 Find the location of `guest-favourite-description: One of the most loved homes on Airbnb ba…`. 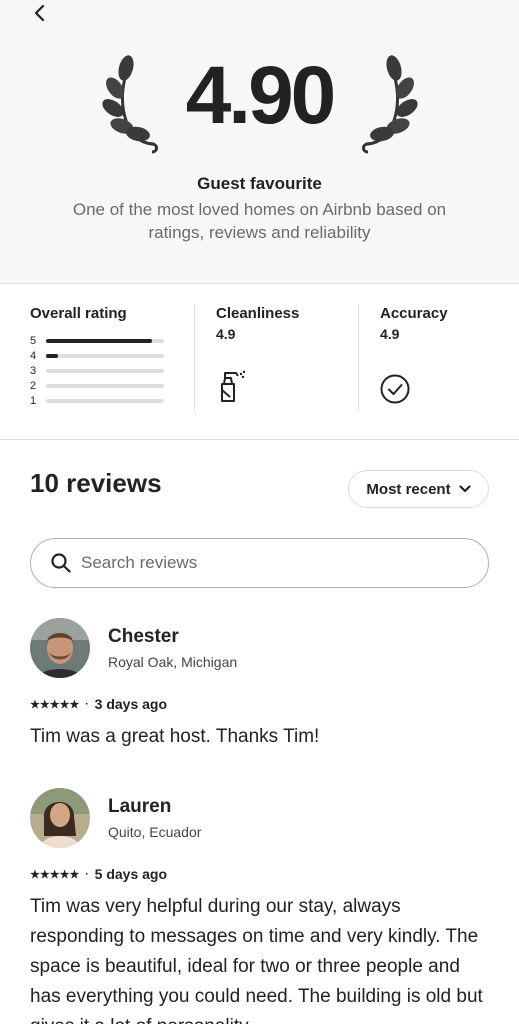

guest-favourite-description: One of the most loved homes on Airbnb ba… is located at coordinates (259, 221).